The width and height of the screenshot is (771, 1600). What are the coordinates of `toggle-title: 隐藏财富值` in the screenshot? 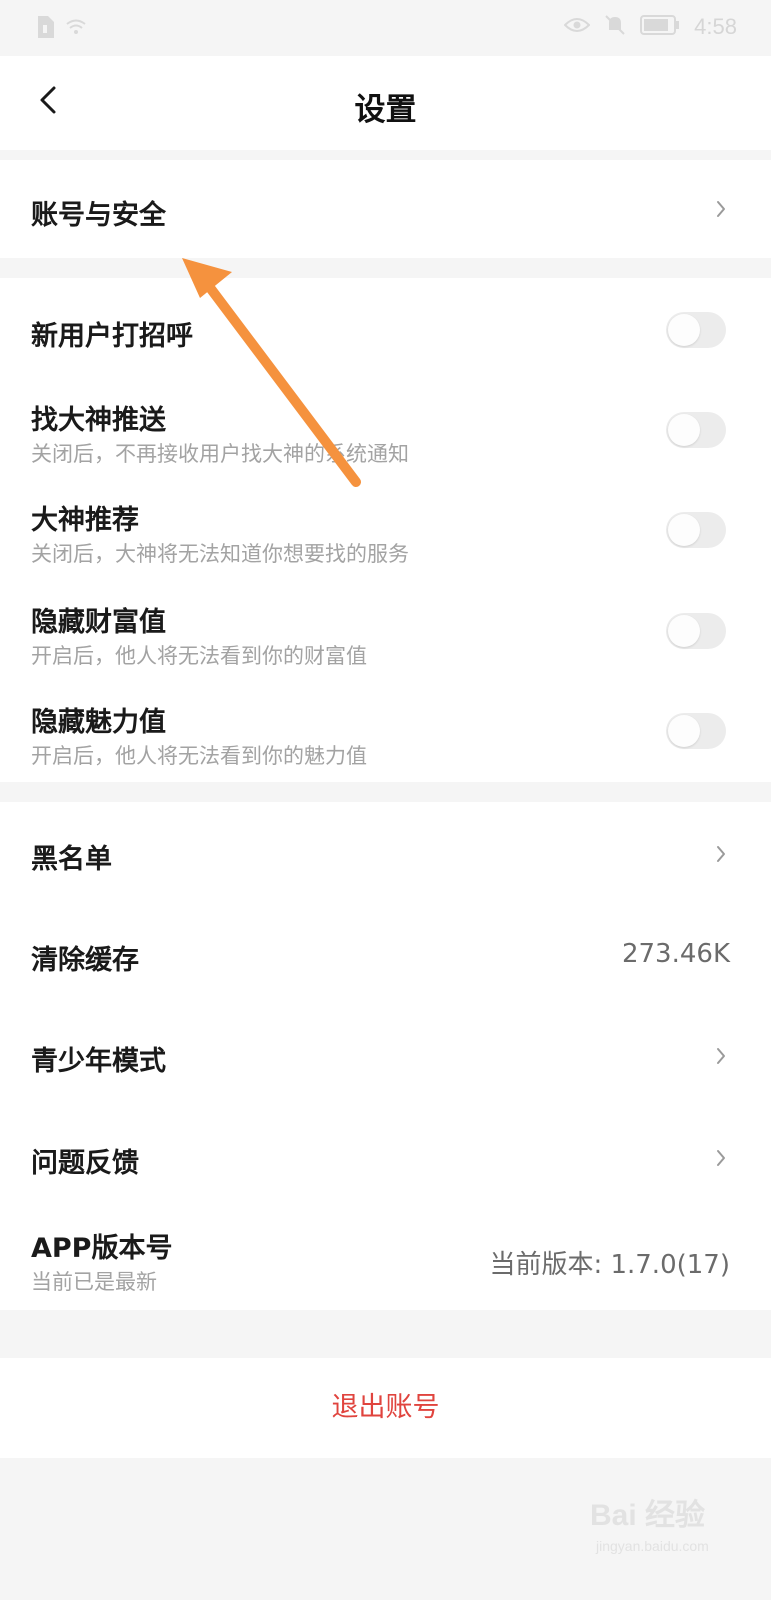 It's located at (98, 622).